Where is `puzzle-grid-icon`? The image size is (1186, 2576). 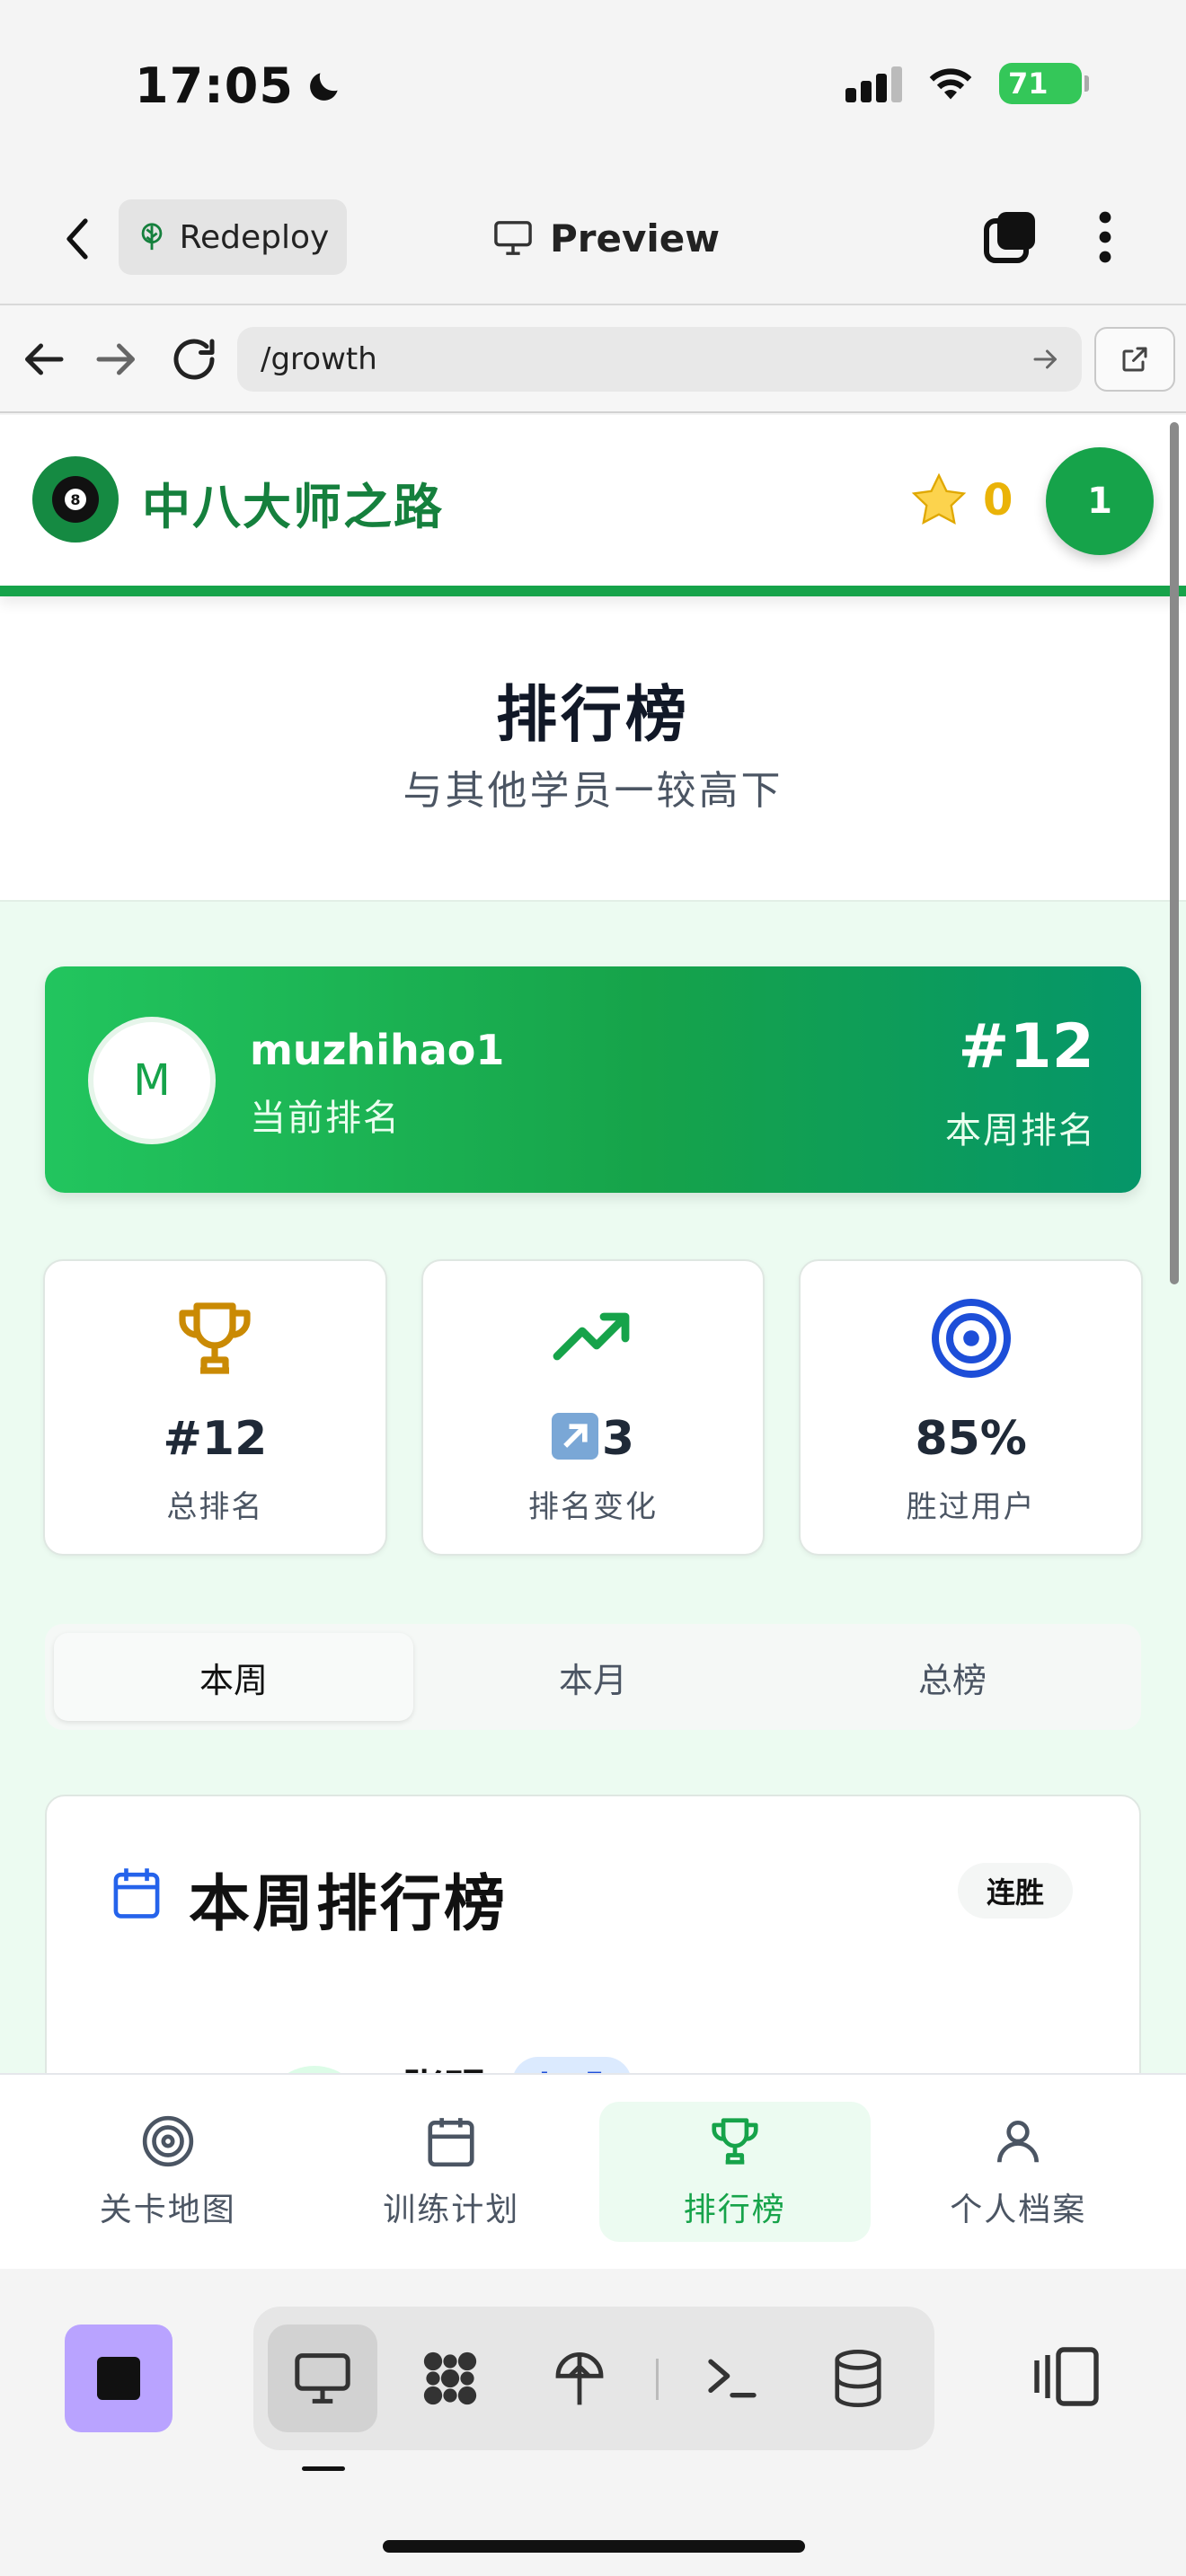
puzzle-grid-icon is located at coordinates (450, 2378).